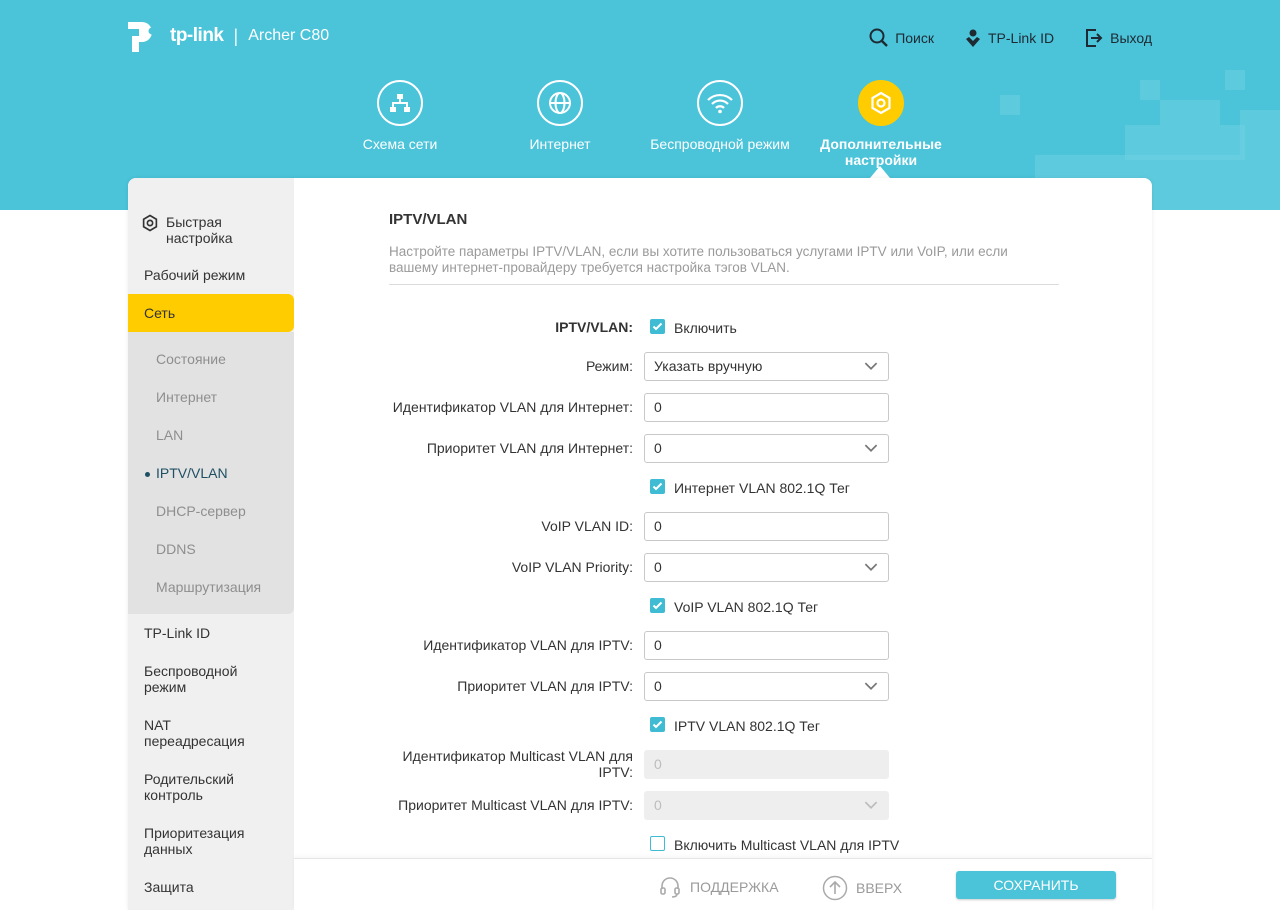 The image size is (1280, 910). What do you see at coordinates (766, 686) in the screenshot?
I see `iptv-prio-select: 0` at bounding box center [766, 686].